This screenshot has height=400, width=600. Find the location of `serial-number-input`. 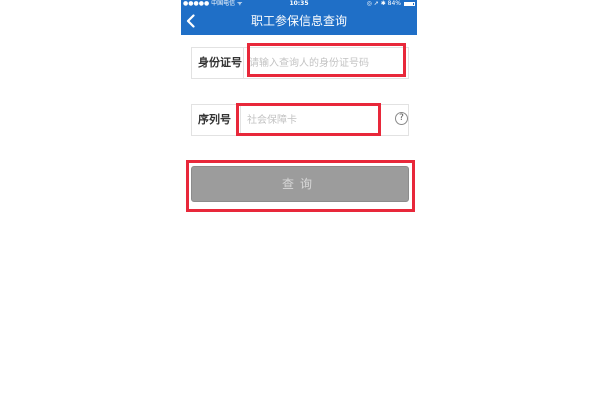

serial-number-input is located at coordinates (312, 120).